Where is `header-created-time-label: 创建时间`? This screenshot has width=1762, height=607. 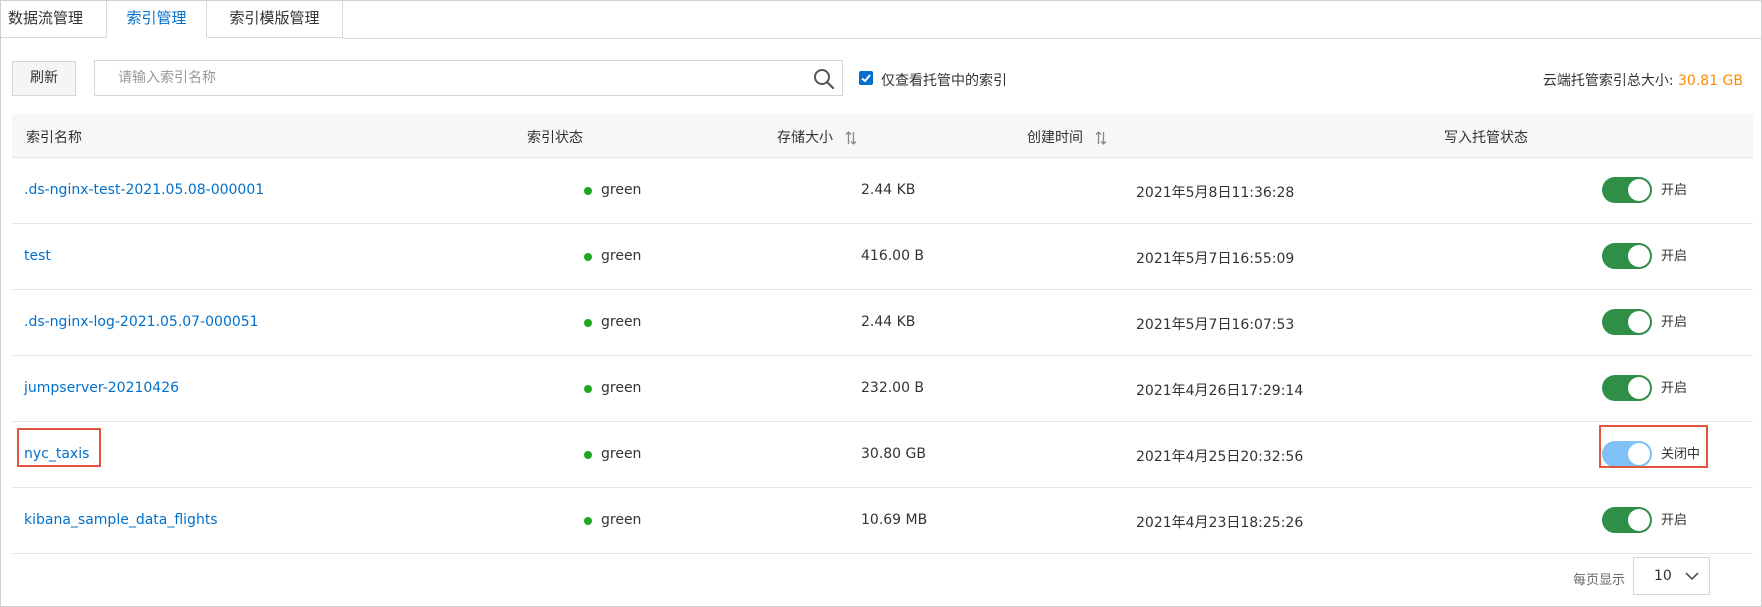 header-created-time-label: 创建时间 is located at coordinates (1055, 138).